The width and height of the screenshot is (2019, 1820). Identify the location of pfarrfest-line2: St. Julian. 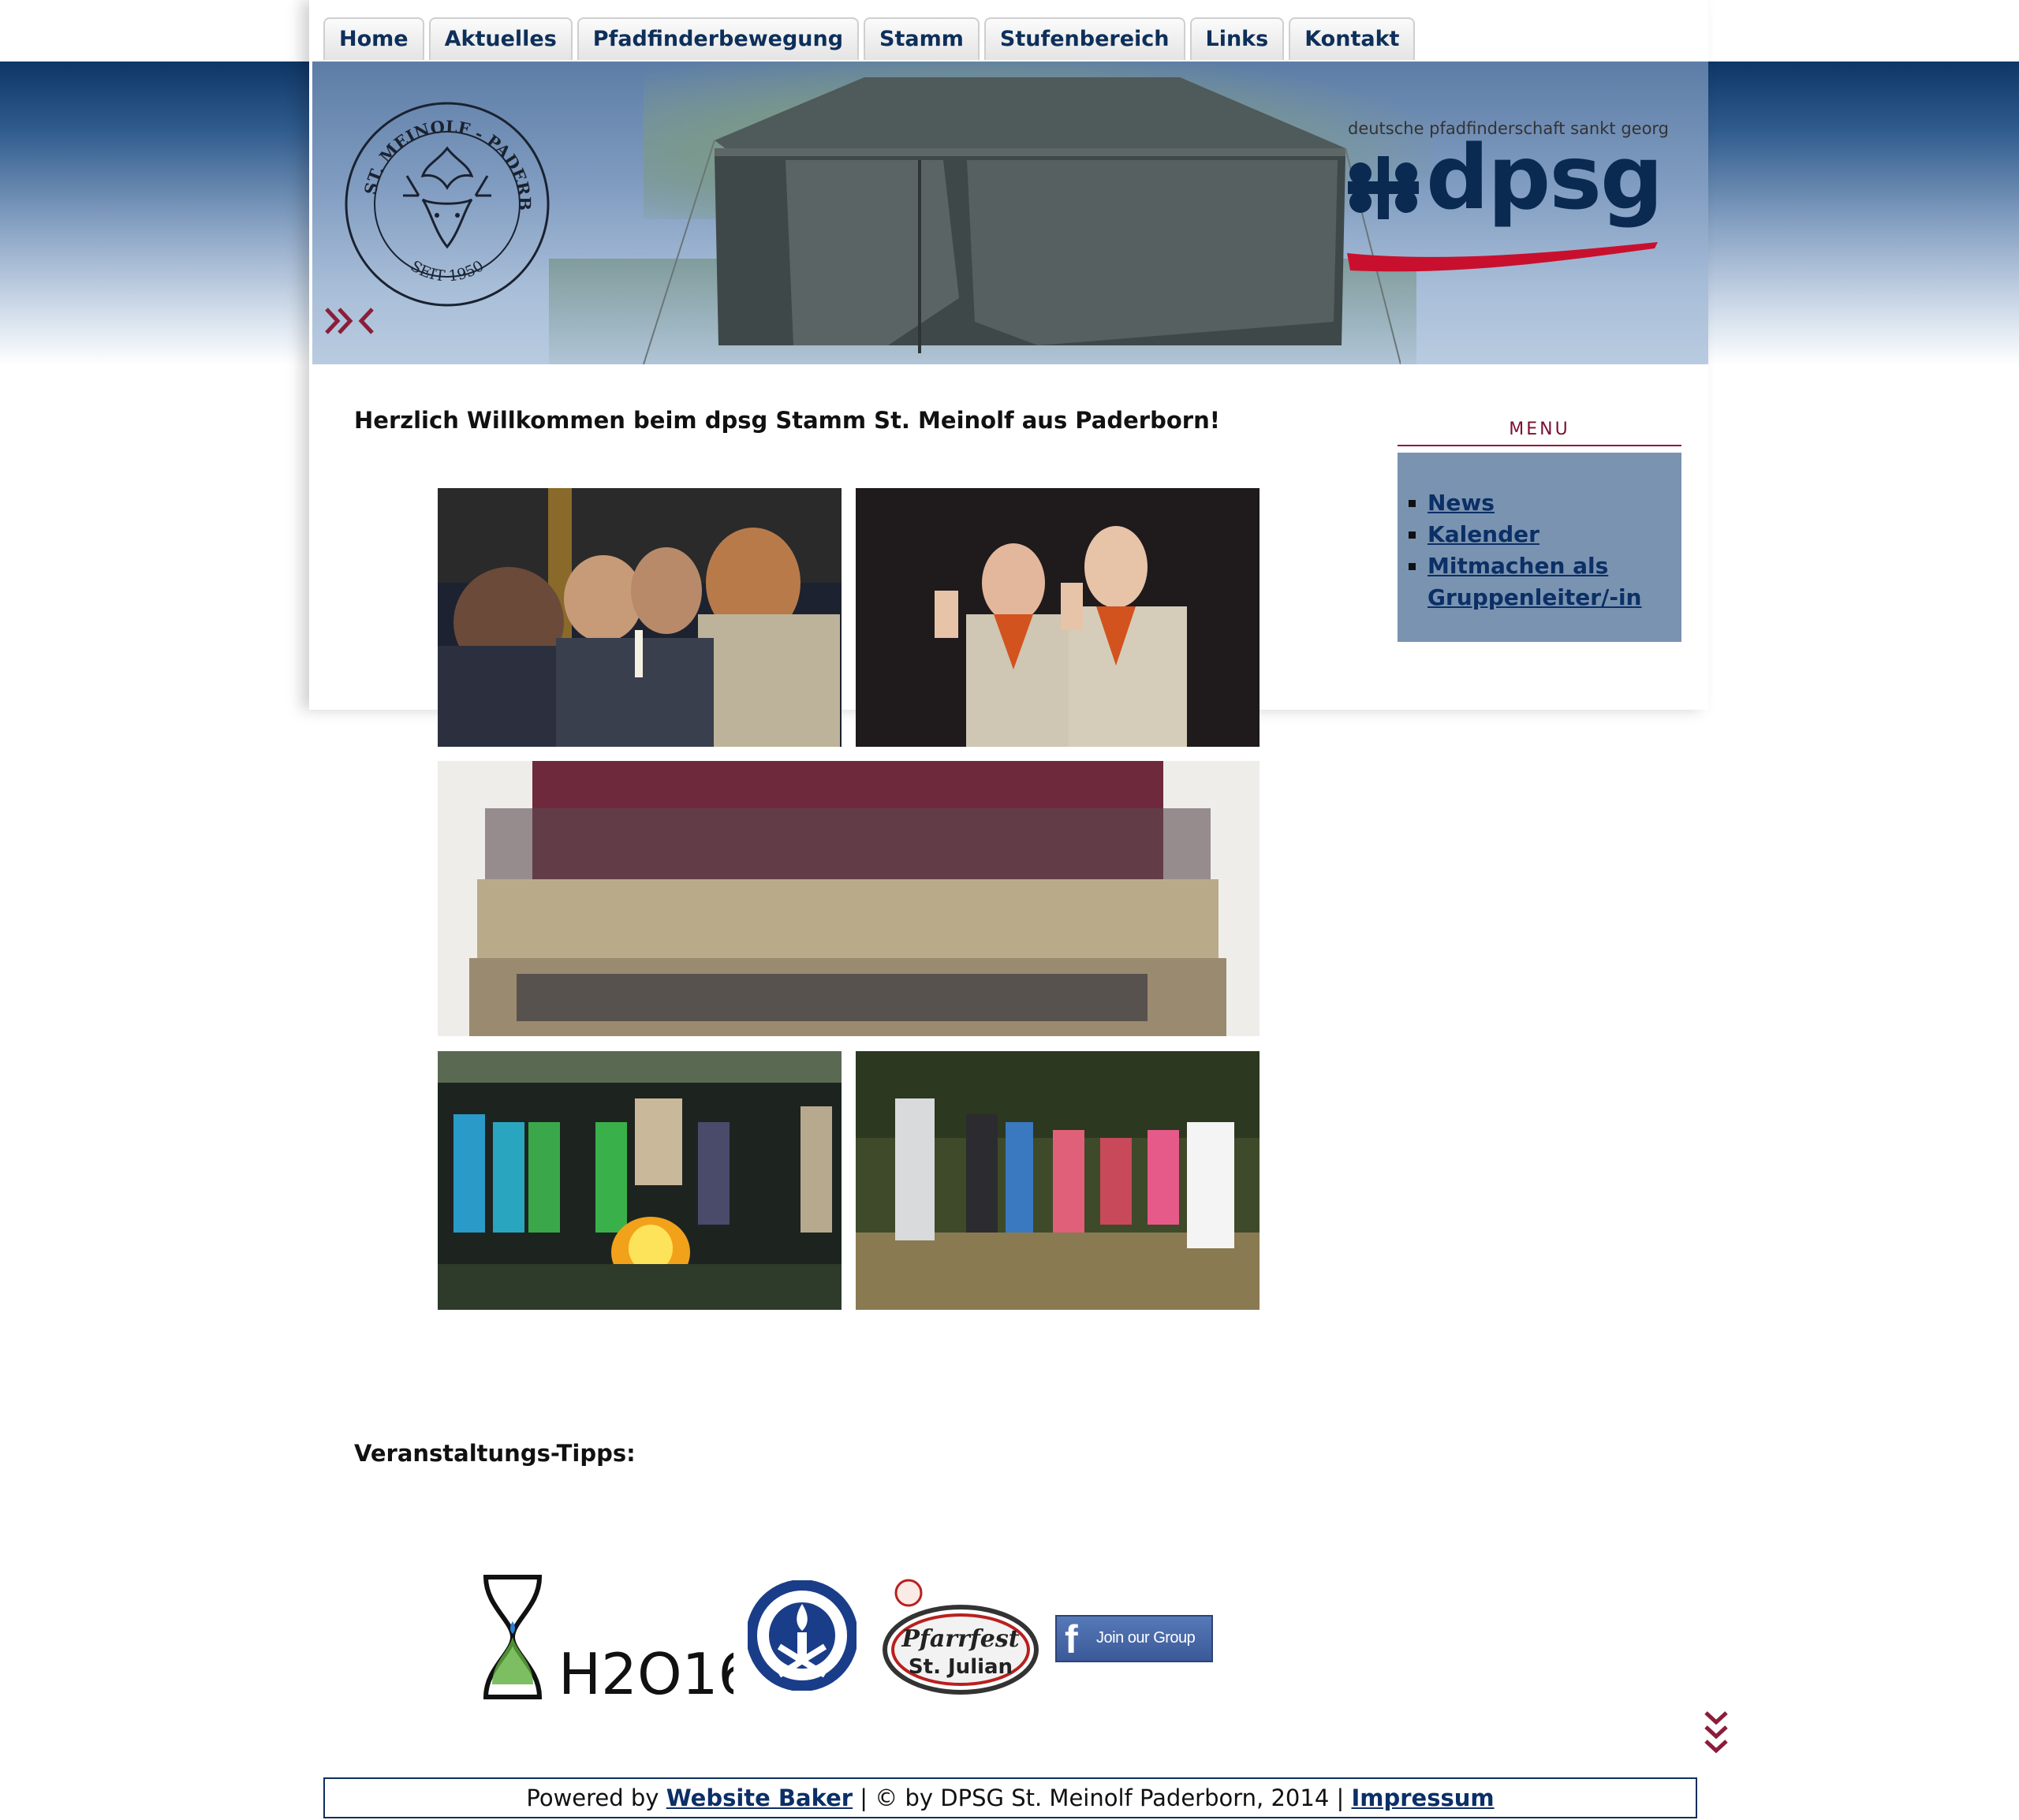
(961, 1667).